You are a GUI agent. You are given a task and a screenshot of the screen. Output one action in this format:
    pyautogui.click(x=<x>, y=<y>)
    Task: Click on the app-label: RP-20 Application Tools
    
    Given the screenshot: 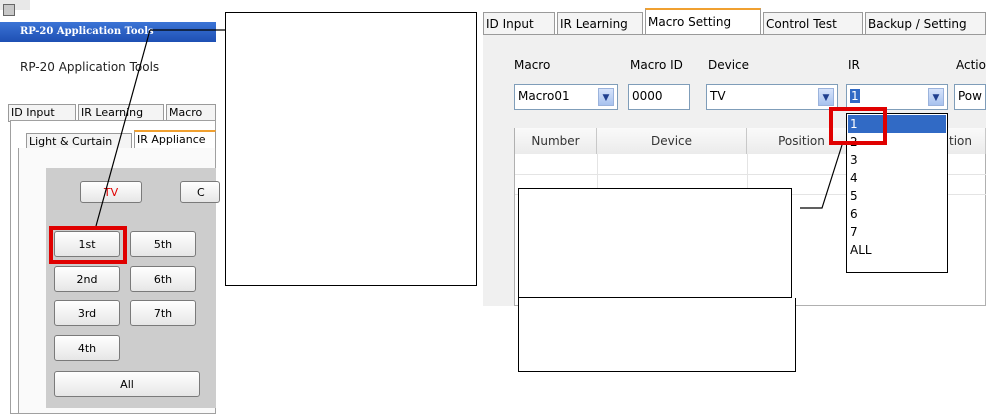 What is the action you would take?
    pyautogui.click(x=90, y=67)
    